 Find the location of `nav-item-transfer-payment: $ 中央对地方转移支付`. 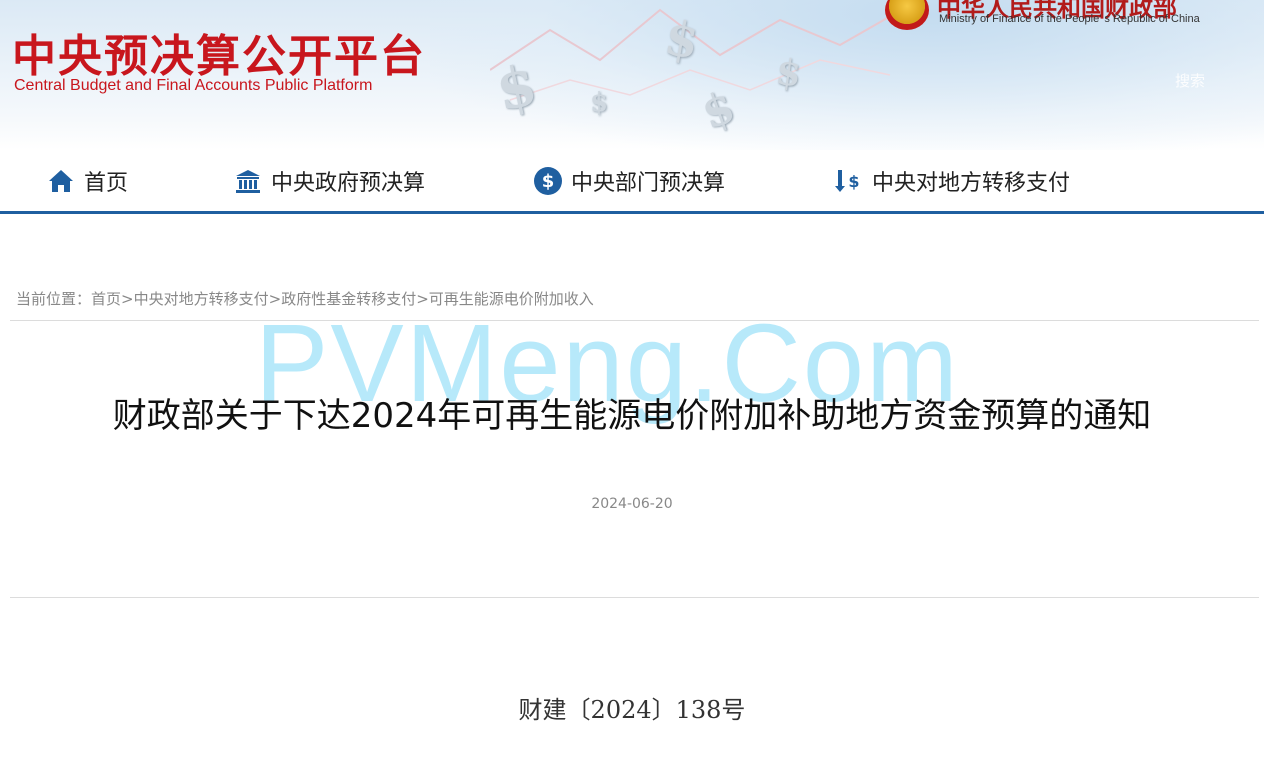

nav-item-transfer-payment: $ 中央对地方转移支付 is located at coordinates (952, 181).